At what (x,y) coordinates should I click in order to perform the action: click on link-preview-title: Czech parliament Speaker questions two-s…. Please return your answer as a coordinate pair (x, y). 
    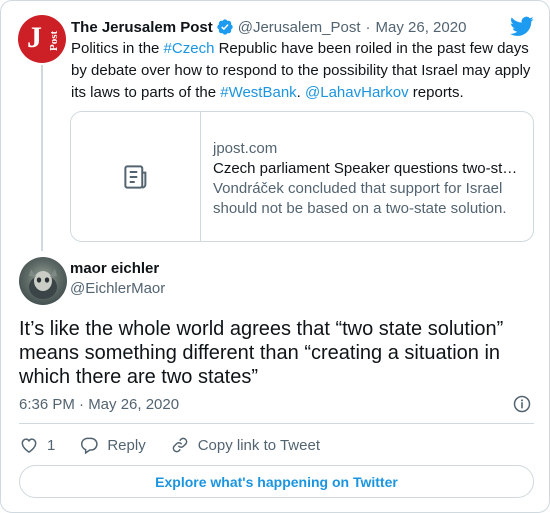
    Looking at the image, I should click on (365, 168).